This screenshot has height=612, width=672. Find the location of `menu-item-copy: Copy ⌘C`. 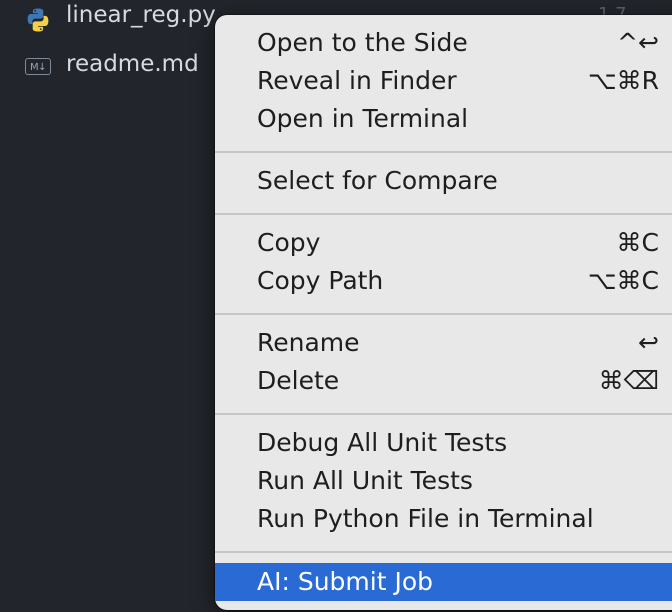

menu-item-copy: Copy ⌘C is located at coordinates (443, 243).